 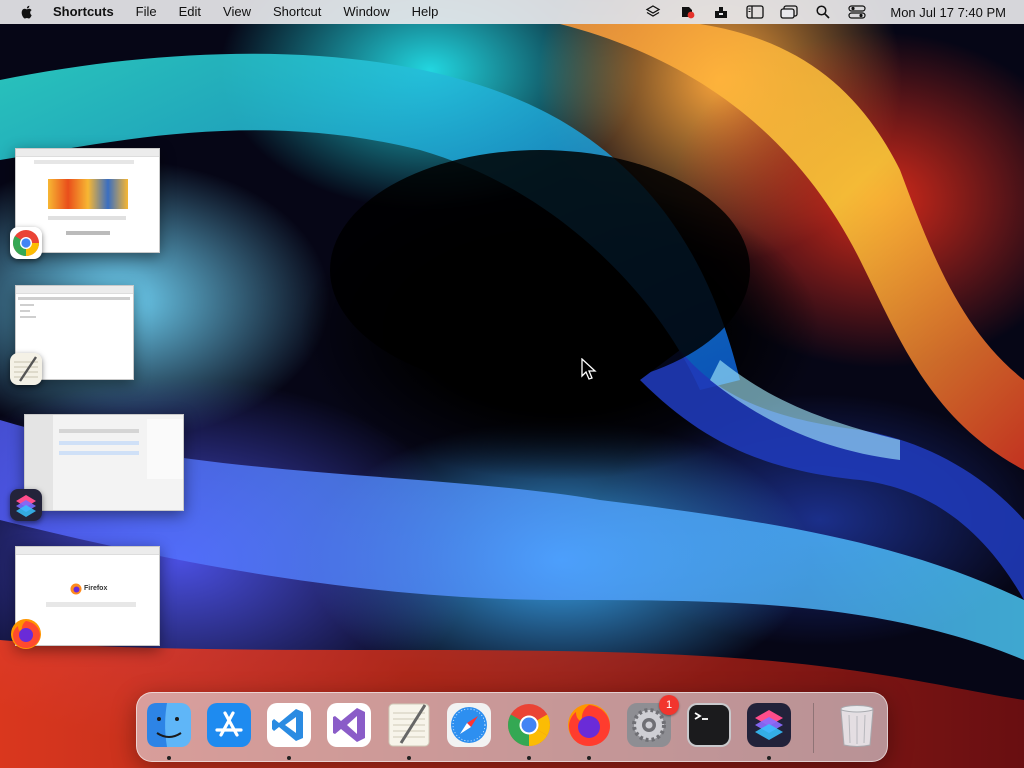 I want to click on apple-menu-icon, so click(x=27, y=12).